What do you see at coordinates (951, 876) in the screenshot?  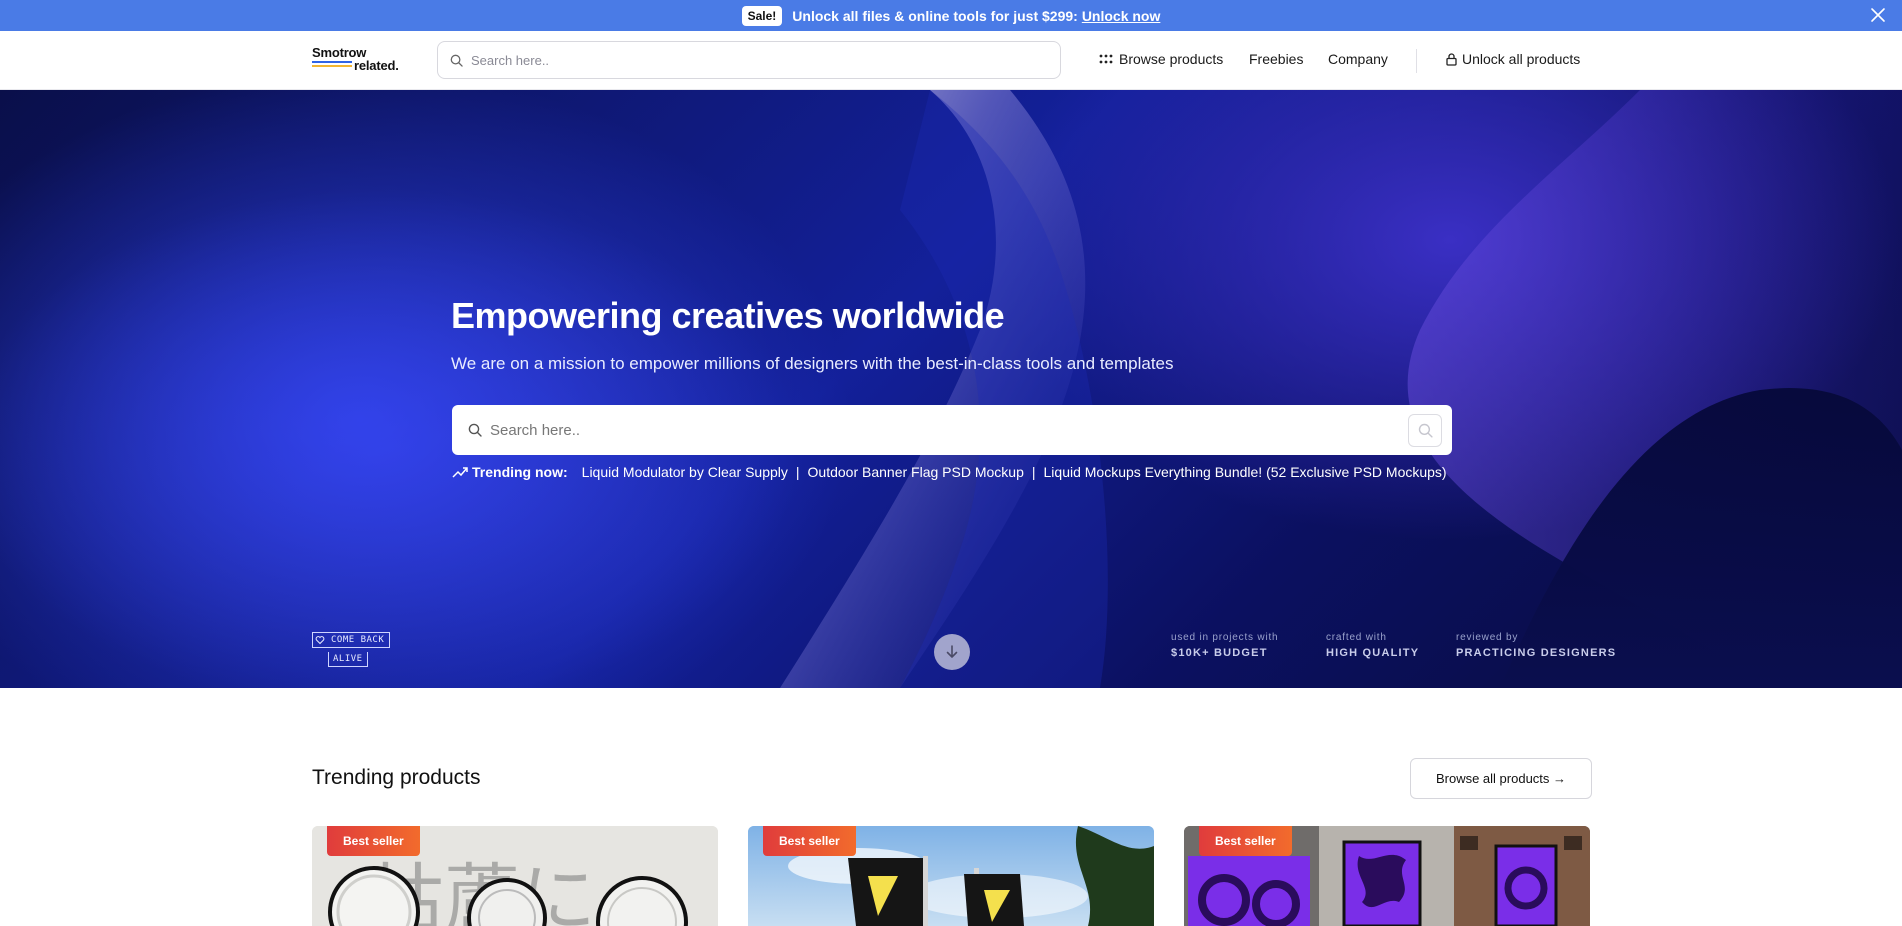 I see `product-card-banner-flag: Best seller` at bounding box center [951, 876].